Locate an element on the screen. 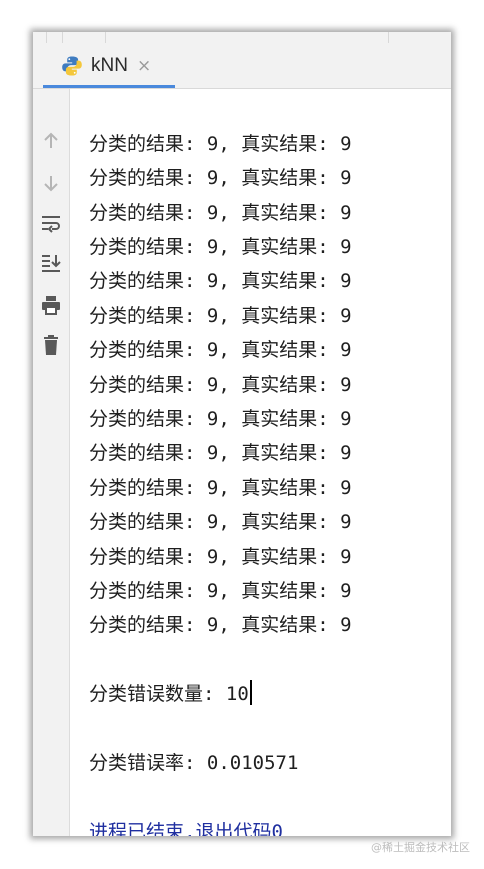 Image resolution: width=484 pixels, height=869 pixels. exit-message: 进程已结束,退出代码0 is located at coordinates (186, 828).